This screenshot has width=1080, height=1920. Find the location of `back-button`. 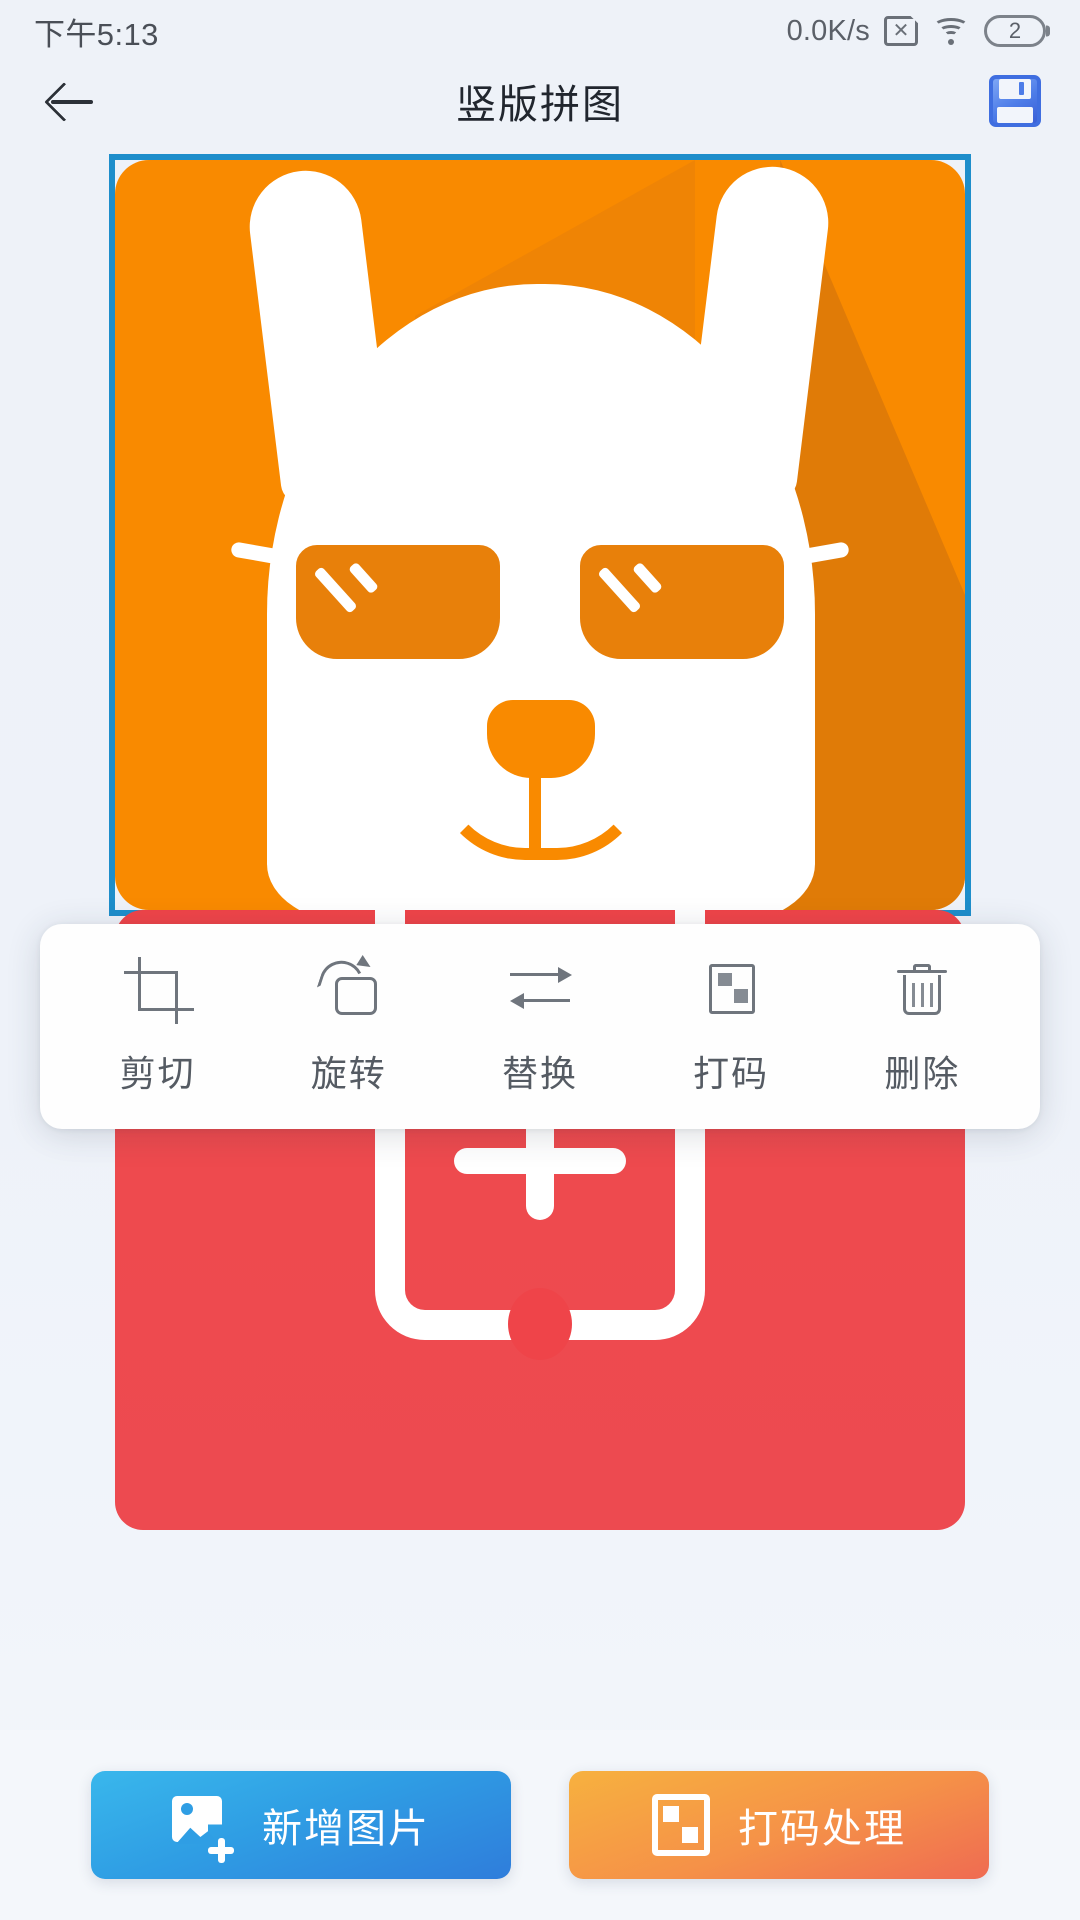

back-button is located at coordinates (72, 101).